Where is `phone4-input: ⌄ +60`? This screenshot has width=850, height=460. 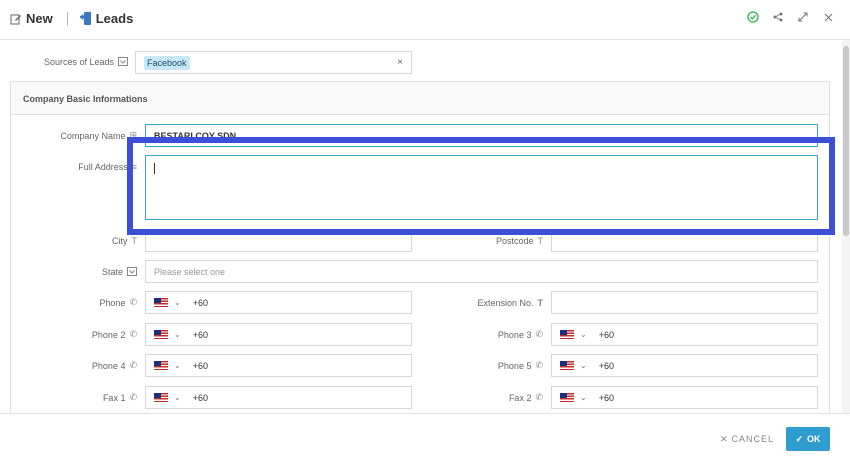 phone4-input: ⌄ +60 is located at coordinates (278, 365).